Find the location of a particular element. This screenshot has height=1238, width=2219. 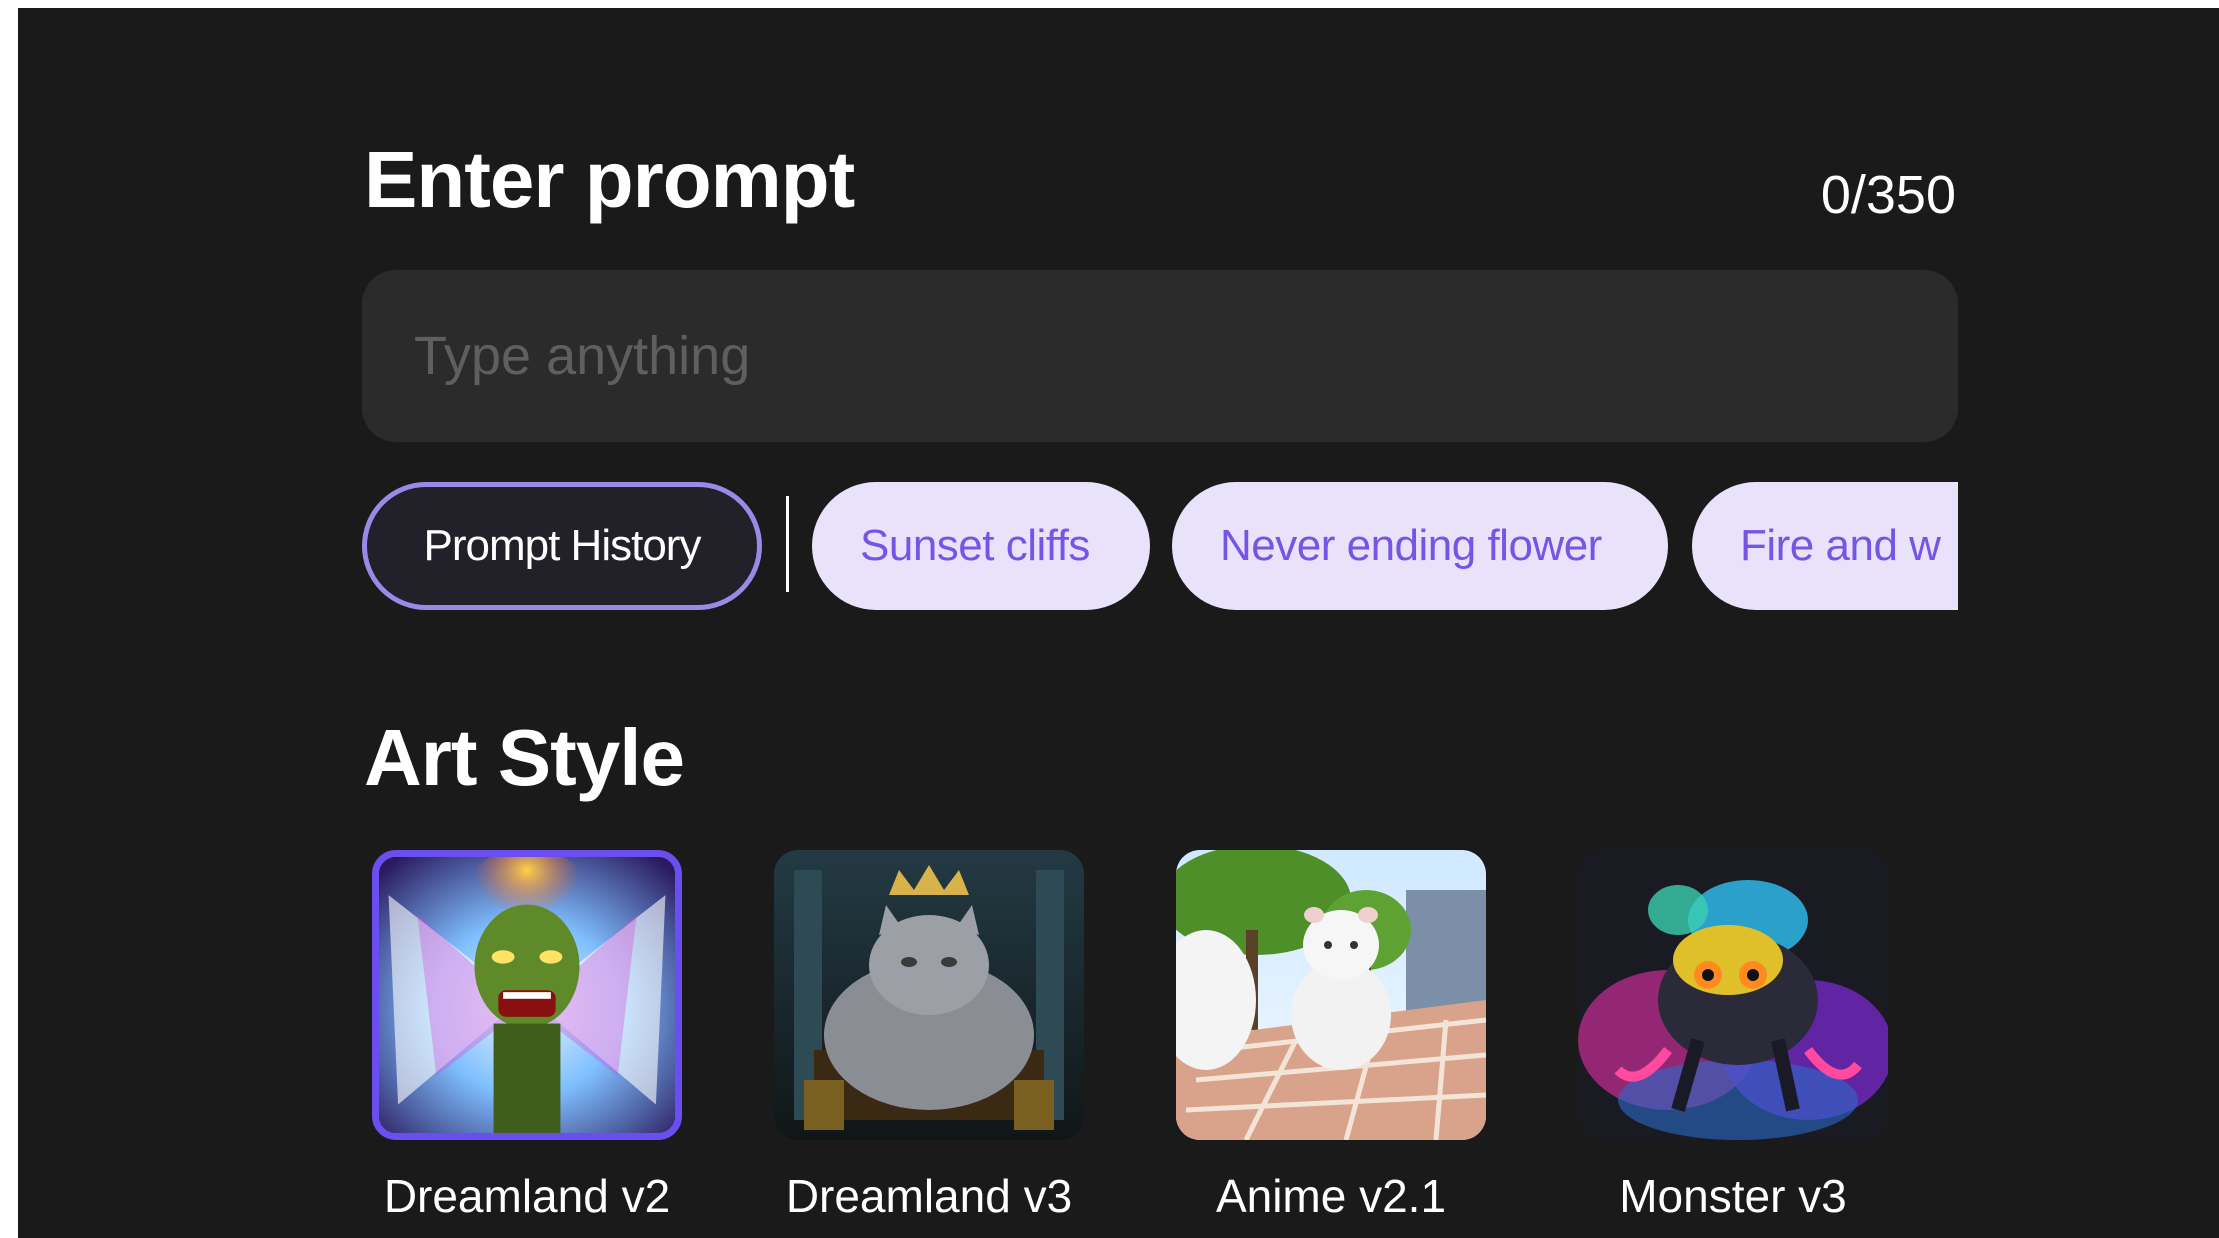

style-label: Dreamland v3 is located at coordinates (929, 1196).